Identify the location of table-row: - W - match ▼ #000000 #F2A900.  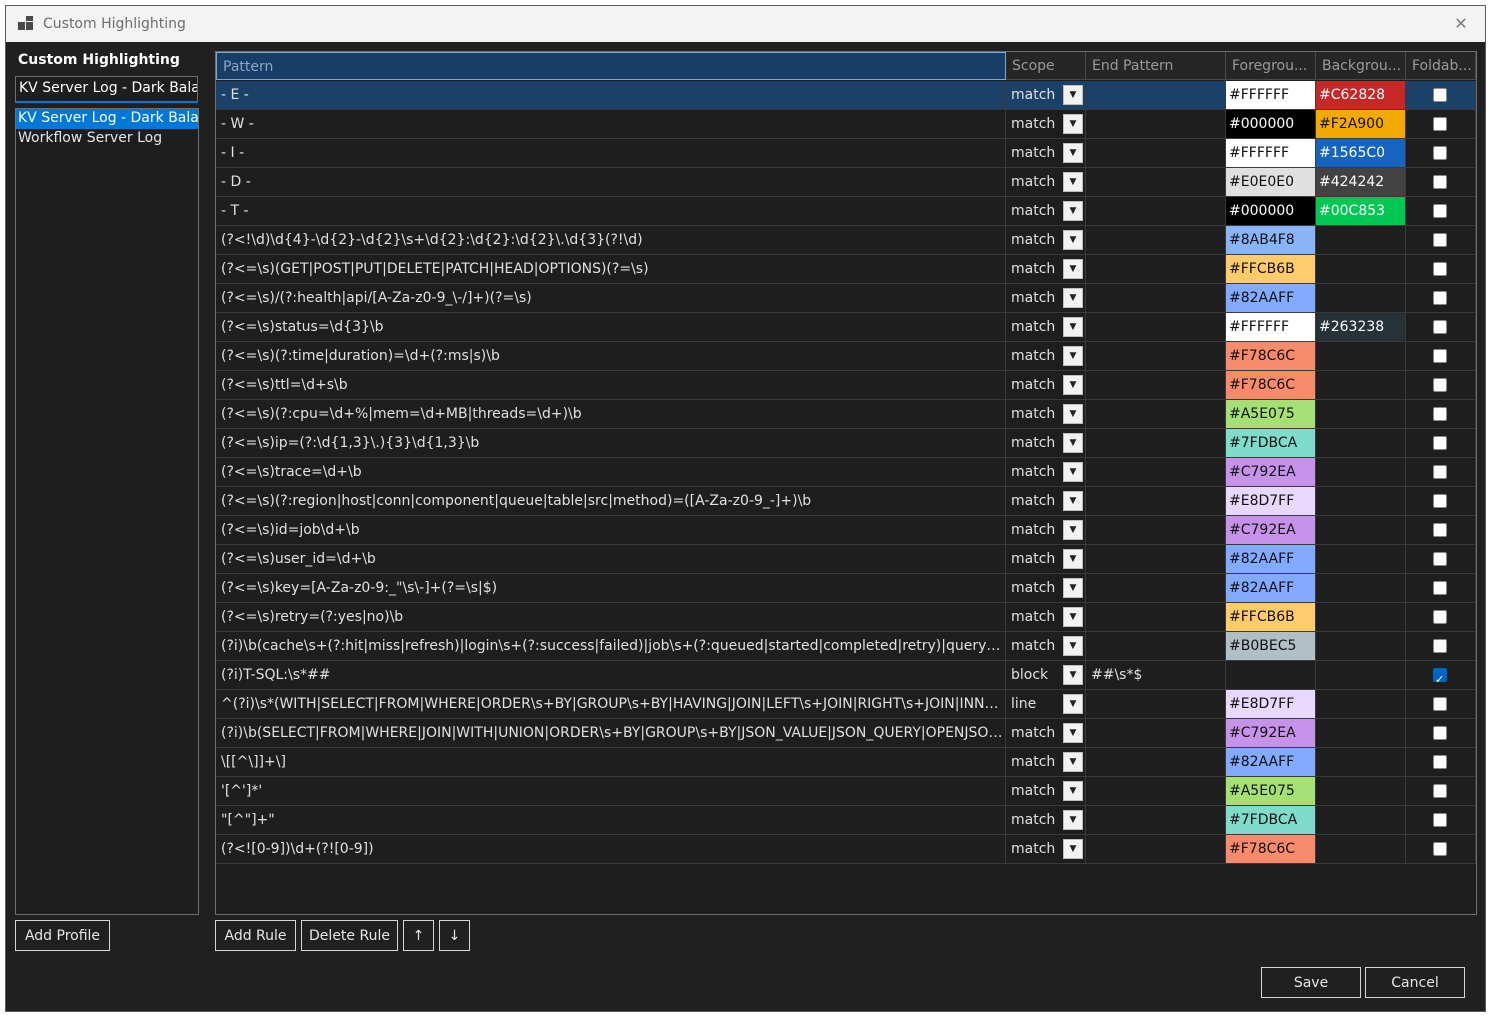
(846, 124).